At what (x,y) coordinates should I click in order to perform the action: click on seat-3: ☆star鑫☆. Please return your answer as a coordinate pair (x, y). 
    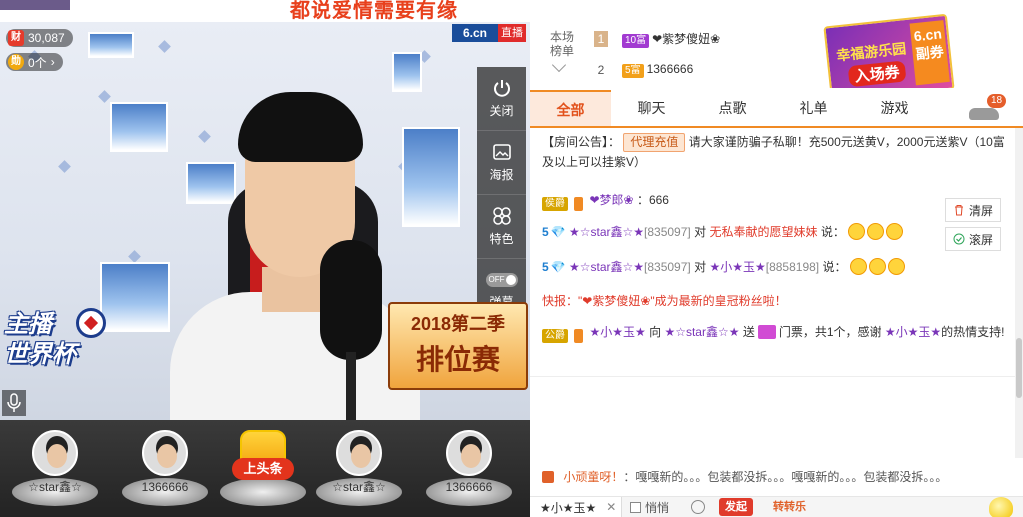
    Looking at the image, I should click on (359, 471).